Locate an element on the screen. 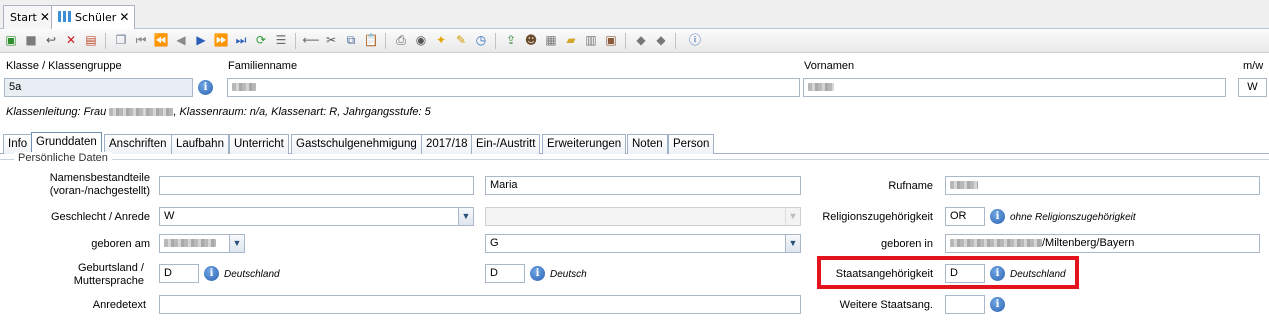 This screenshot has width=1269, height=321. doc-tab-start: Start ✕ is located at coordinates (29, 17).